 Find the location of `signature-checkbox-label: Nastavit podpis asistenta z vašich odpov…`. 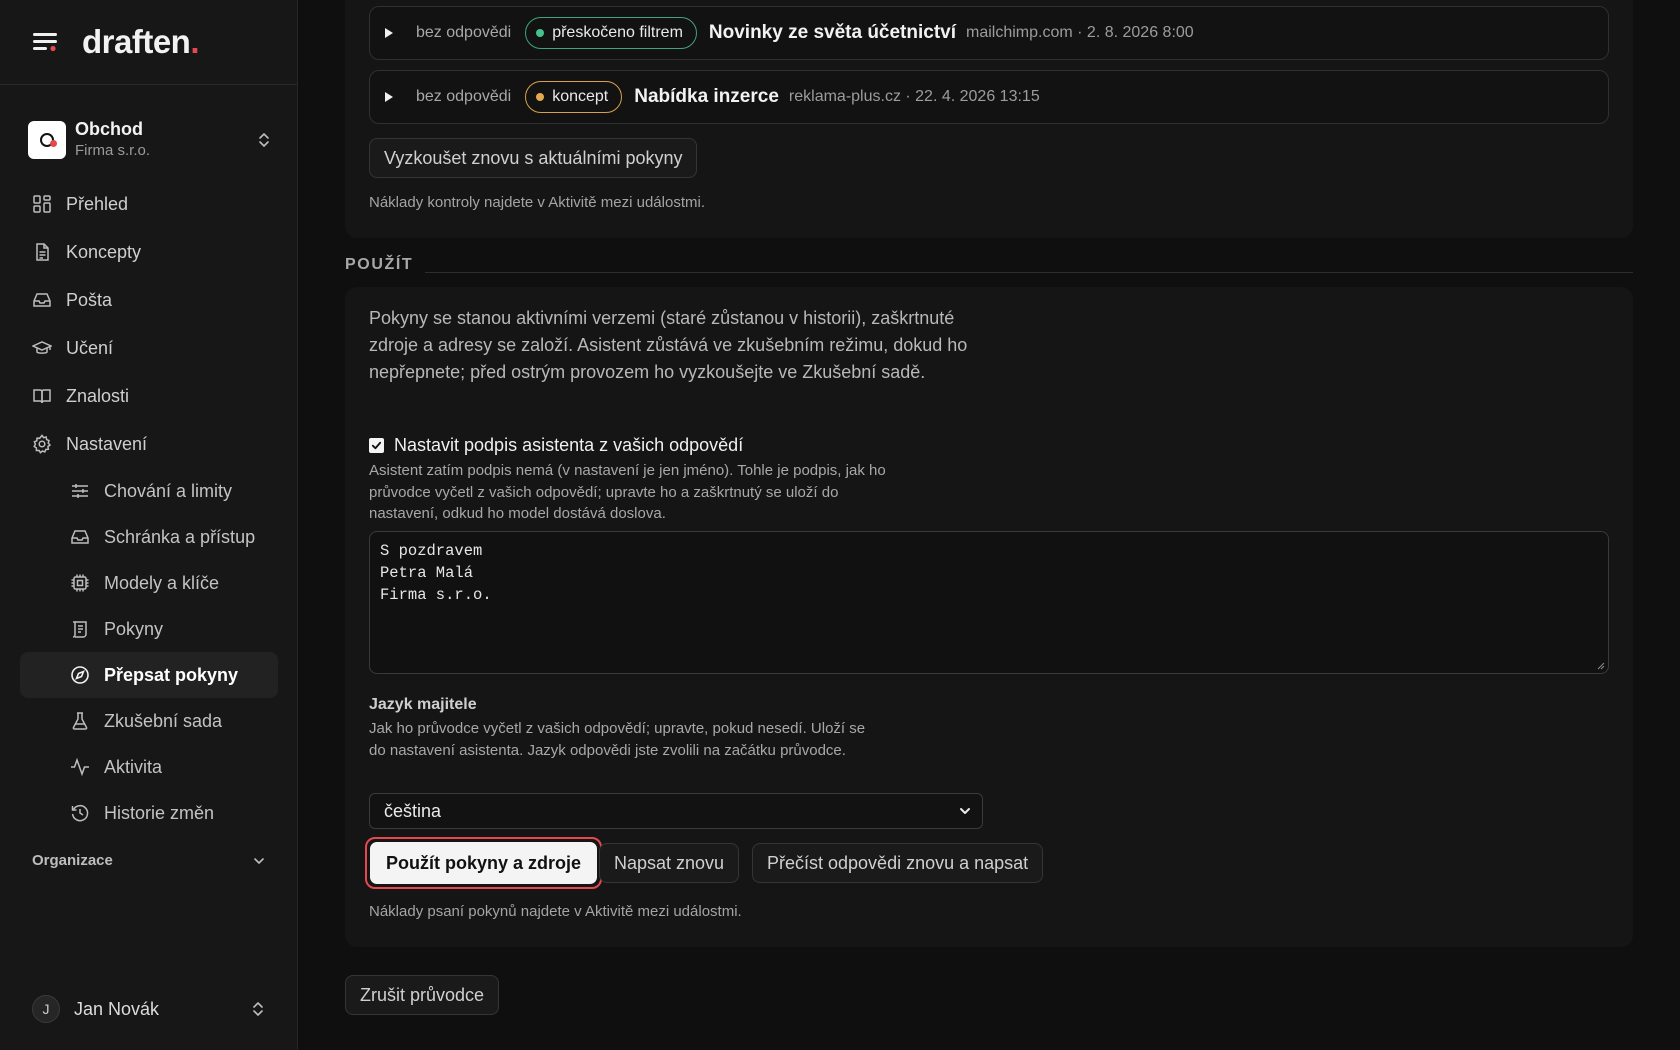

signature-checkbox-label: Nastavit podpis asistenta z vašich odpov… is located at coordinates (569, 445).